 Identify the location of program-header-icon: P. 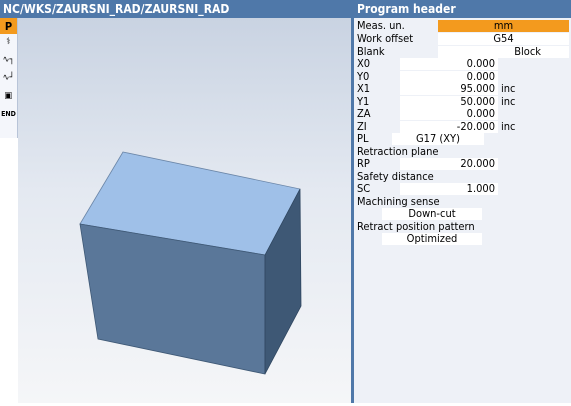
(8, 26).